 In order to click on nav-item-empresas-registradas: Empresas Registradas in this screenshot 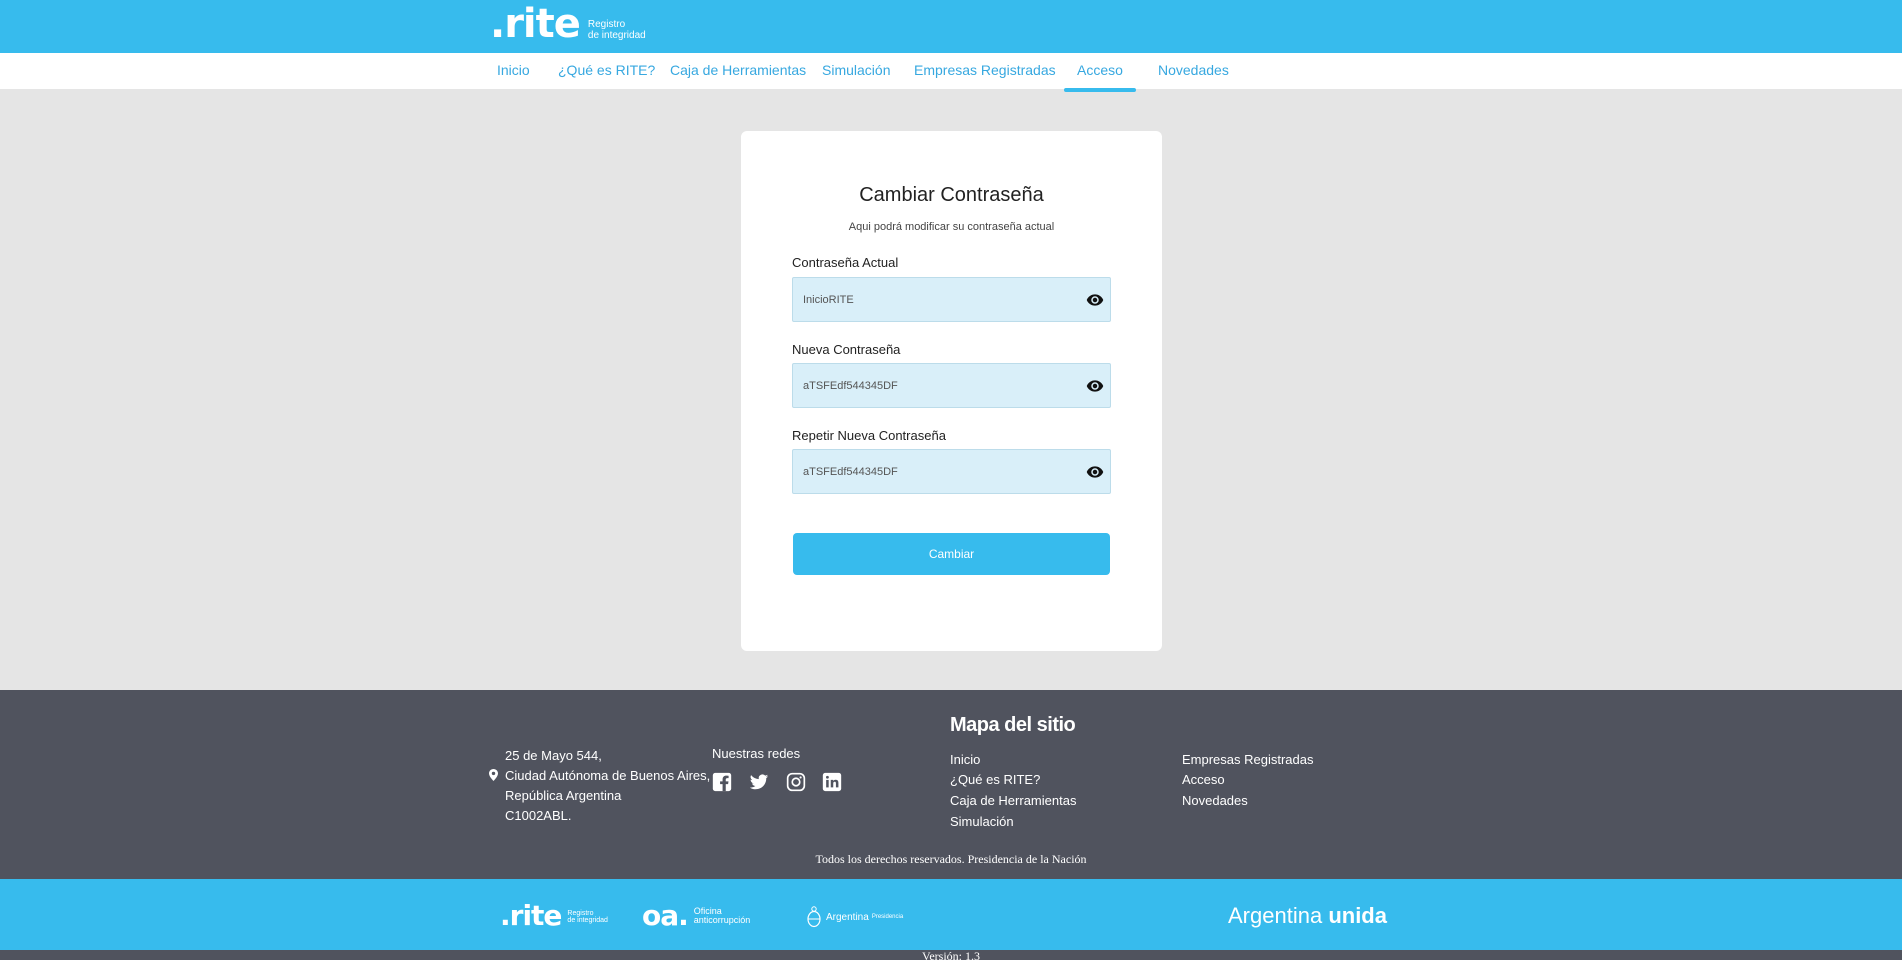, I will do `click(985, 70)`.